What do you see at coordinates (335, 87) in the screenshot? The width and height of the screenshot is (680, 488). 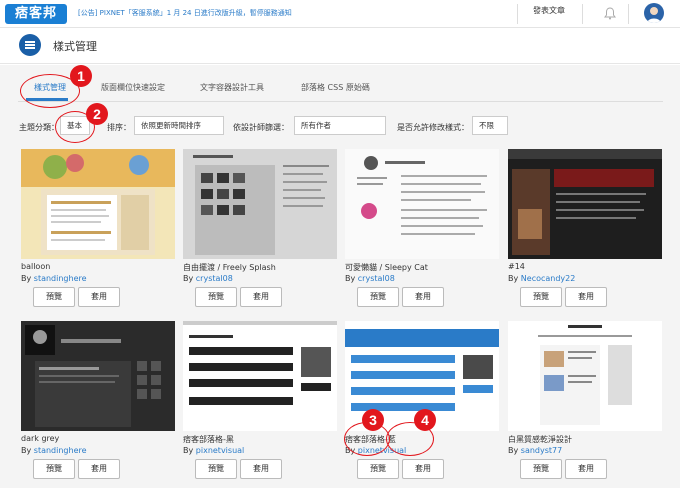 I see `tab-blog-css-source: 部落格 CSS 原始碼` at bounding box center [335, 87].